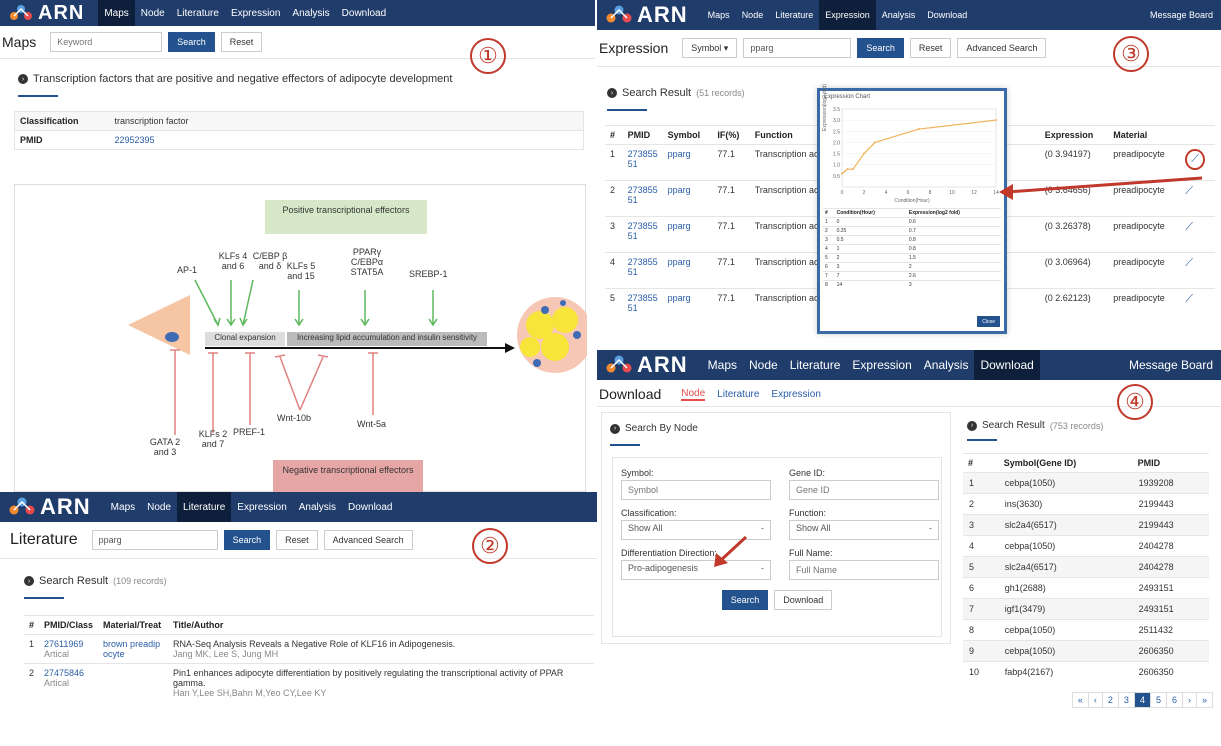 The image size is (1221, 746). What do you see at coordinates (645, 528) in the screenshot?
I see `classification-value: Show All` at bounding box center [645, 528].